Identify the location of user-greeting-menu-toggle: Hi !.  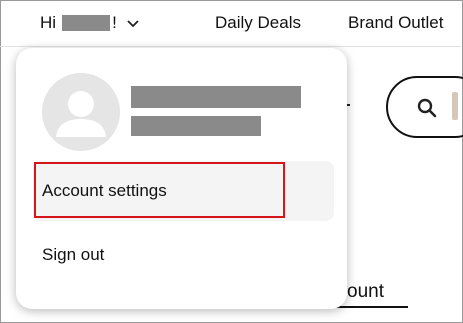
(90, 23).